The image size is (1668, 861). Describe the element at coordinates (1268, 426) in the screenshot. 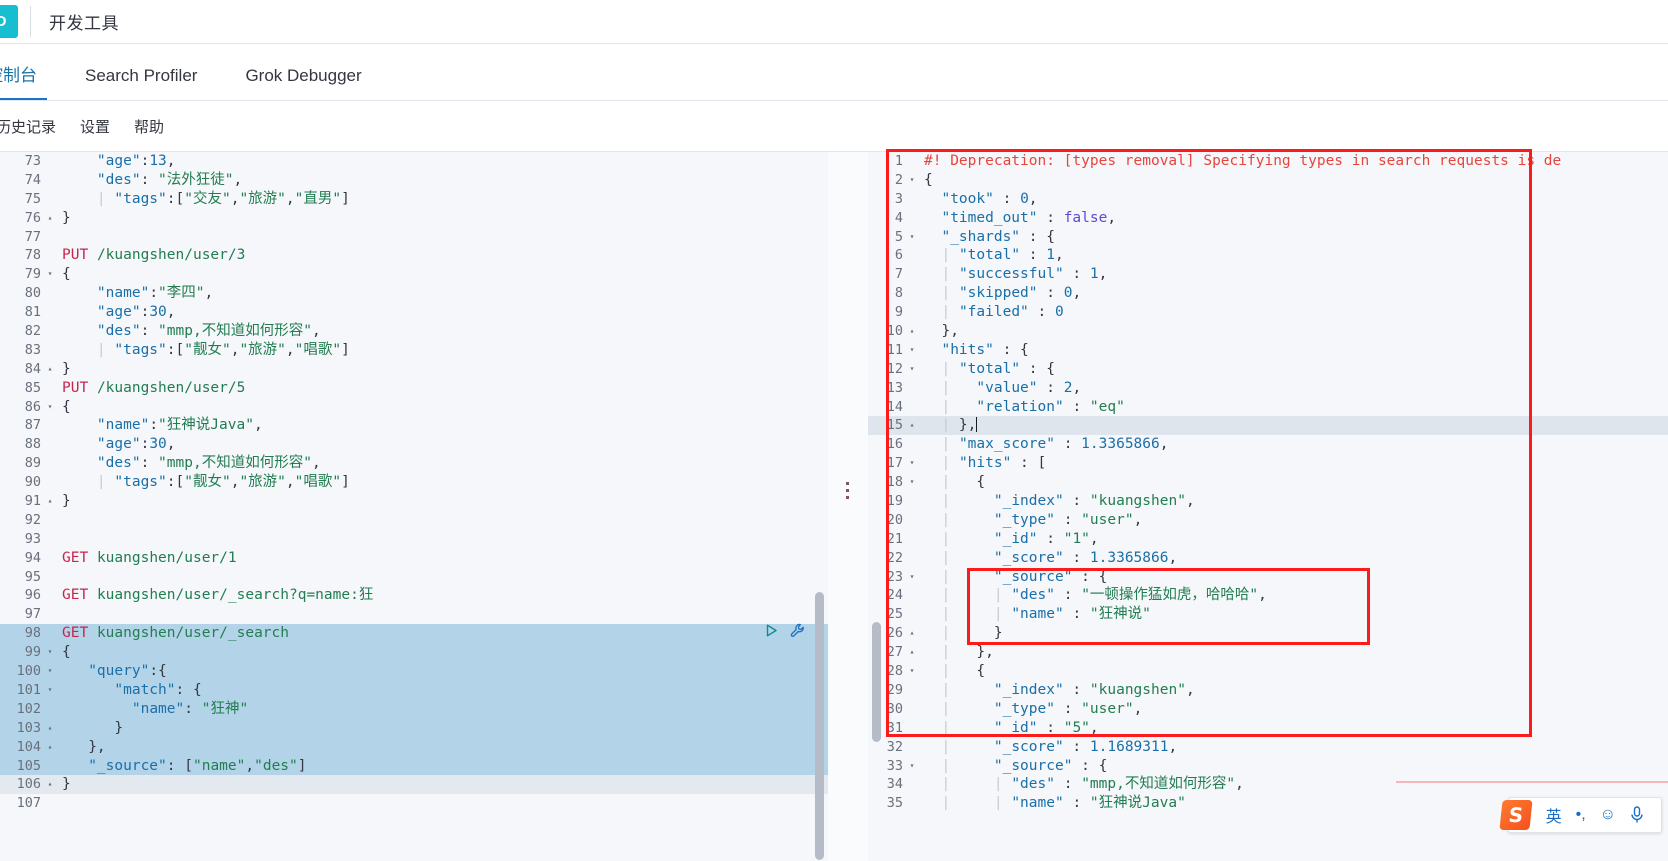

I see `code-line: 15 ▴ | },` at that location.